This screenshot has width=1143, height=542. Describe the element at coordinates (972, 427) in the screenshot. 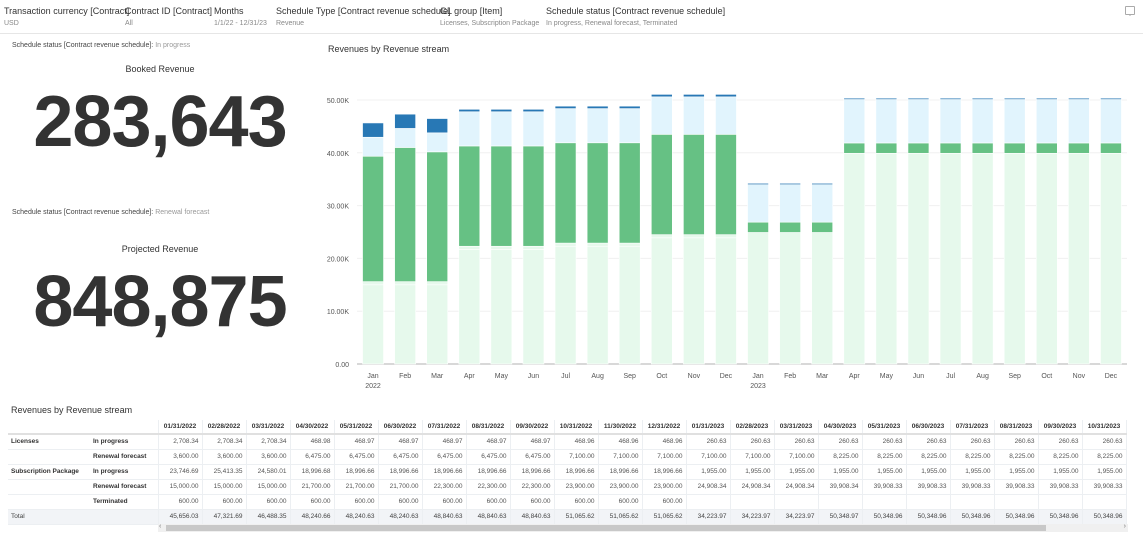

I see `column-header: 07/31/2023` at that location.